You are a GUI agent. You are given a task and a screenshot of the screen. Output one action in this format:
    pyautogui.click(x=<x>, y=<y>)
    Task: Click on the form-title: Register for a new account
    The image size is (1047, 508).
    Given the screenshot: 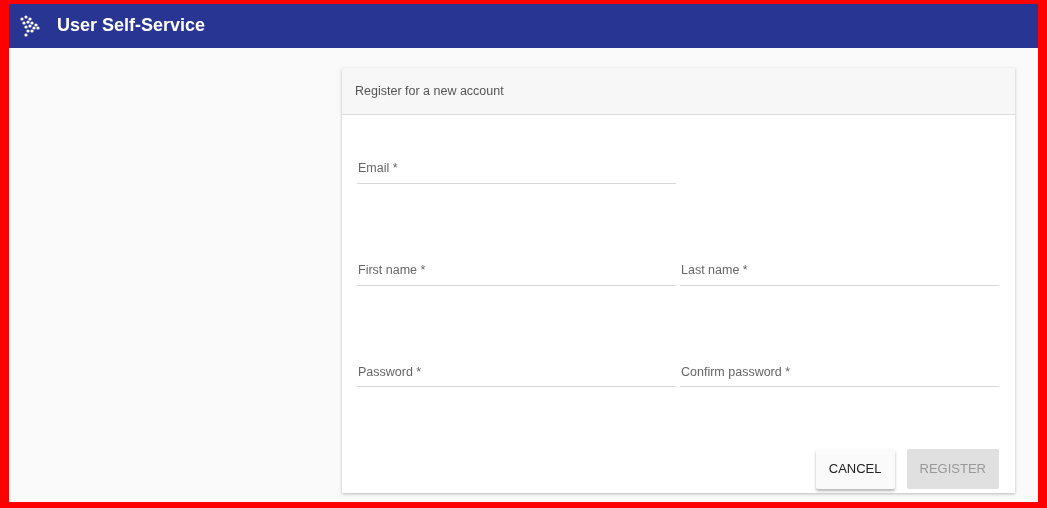 What is the action you would take?
    pyautogui.click(x=429, y=91)
    